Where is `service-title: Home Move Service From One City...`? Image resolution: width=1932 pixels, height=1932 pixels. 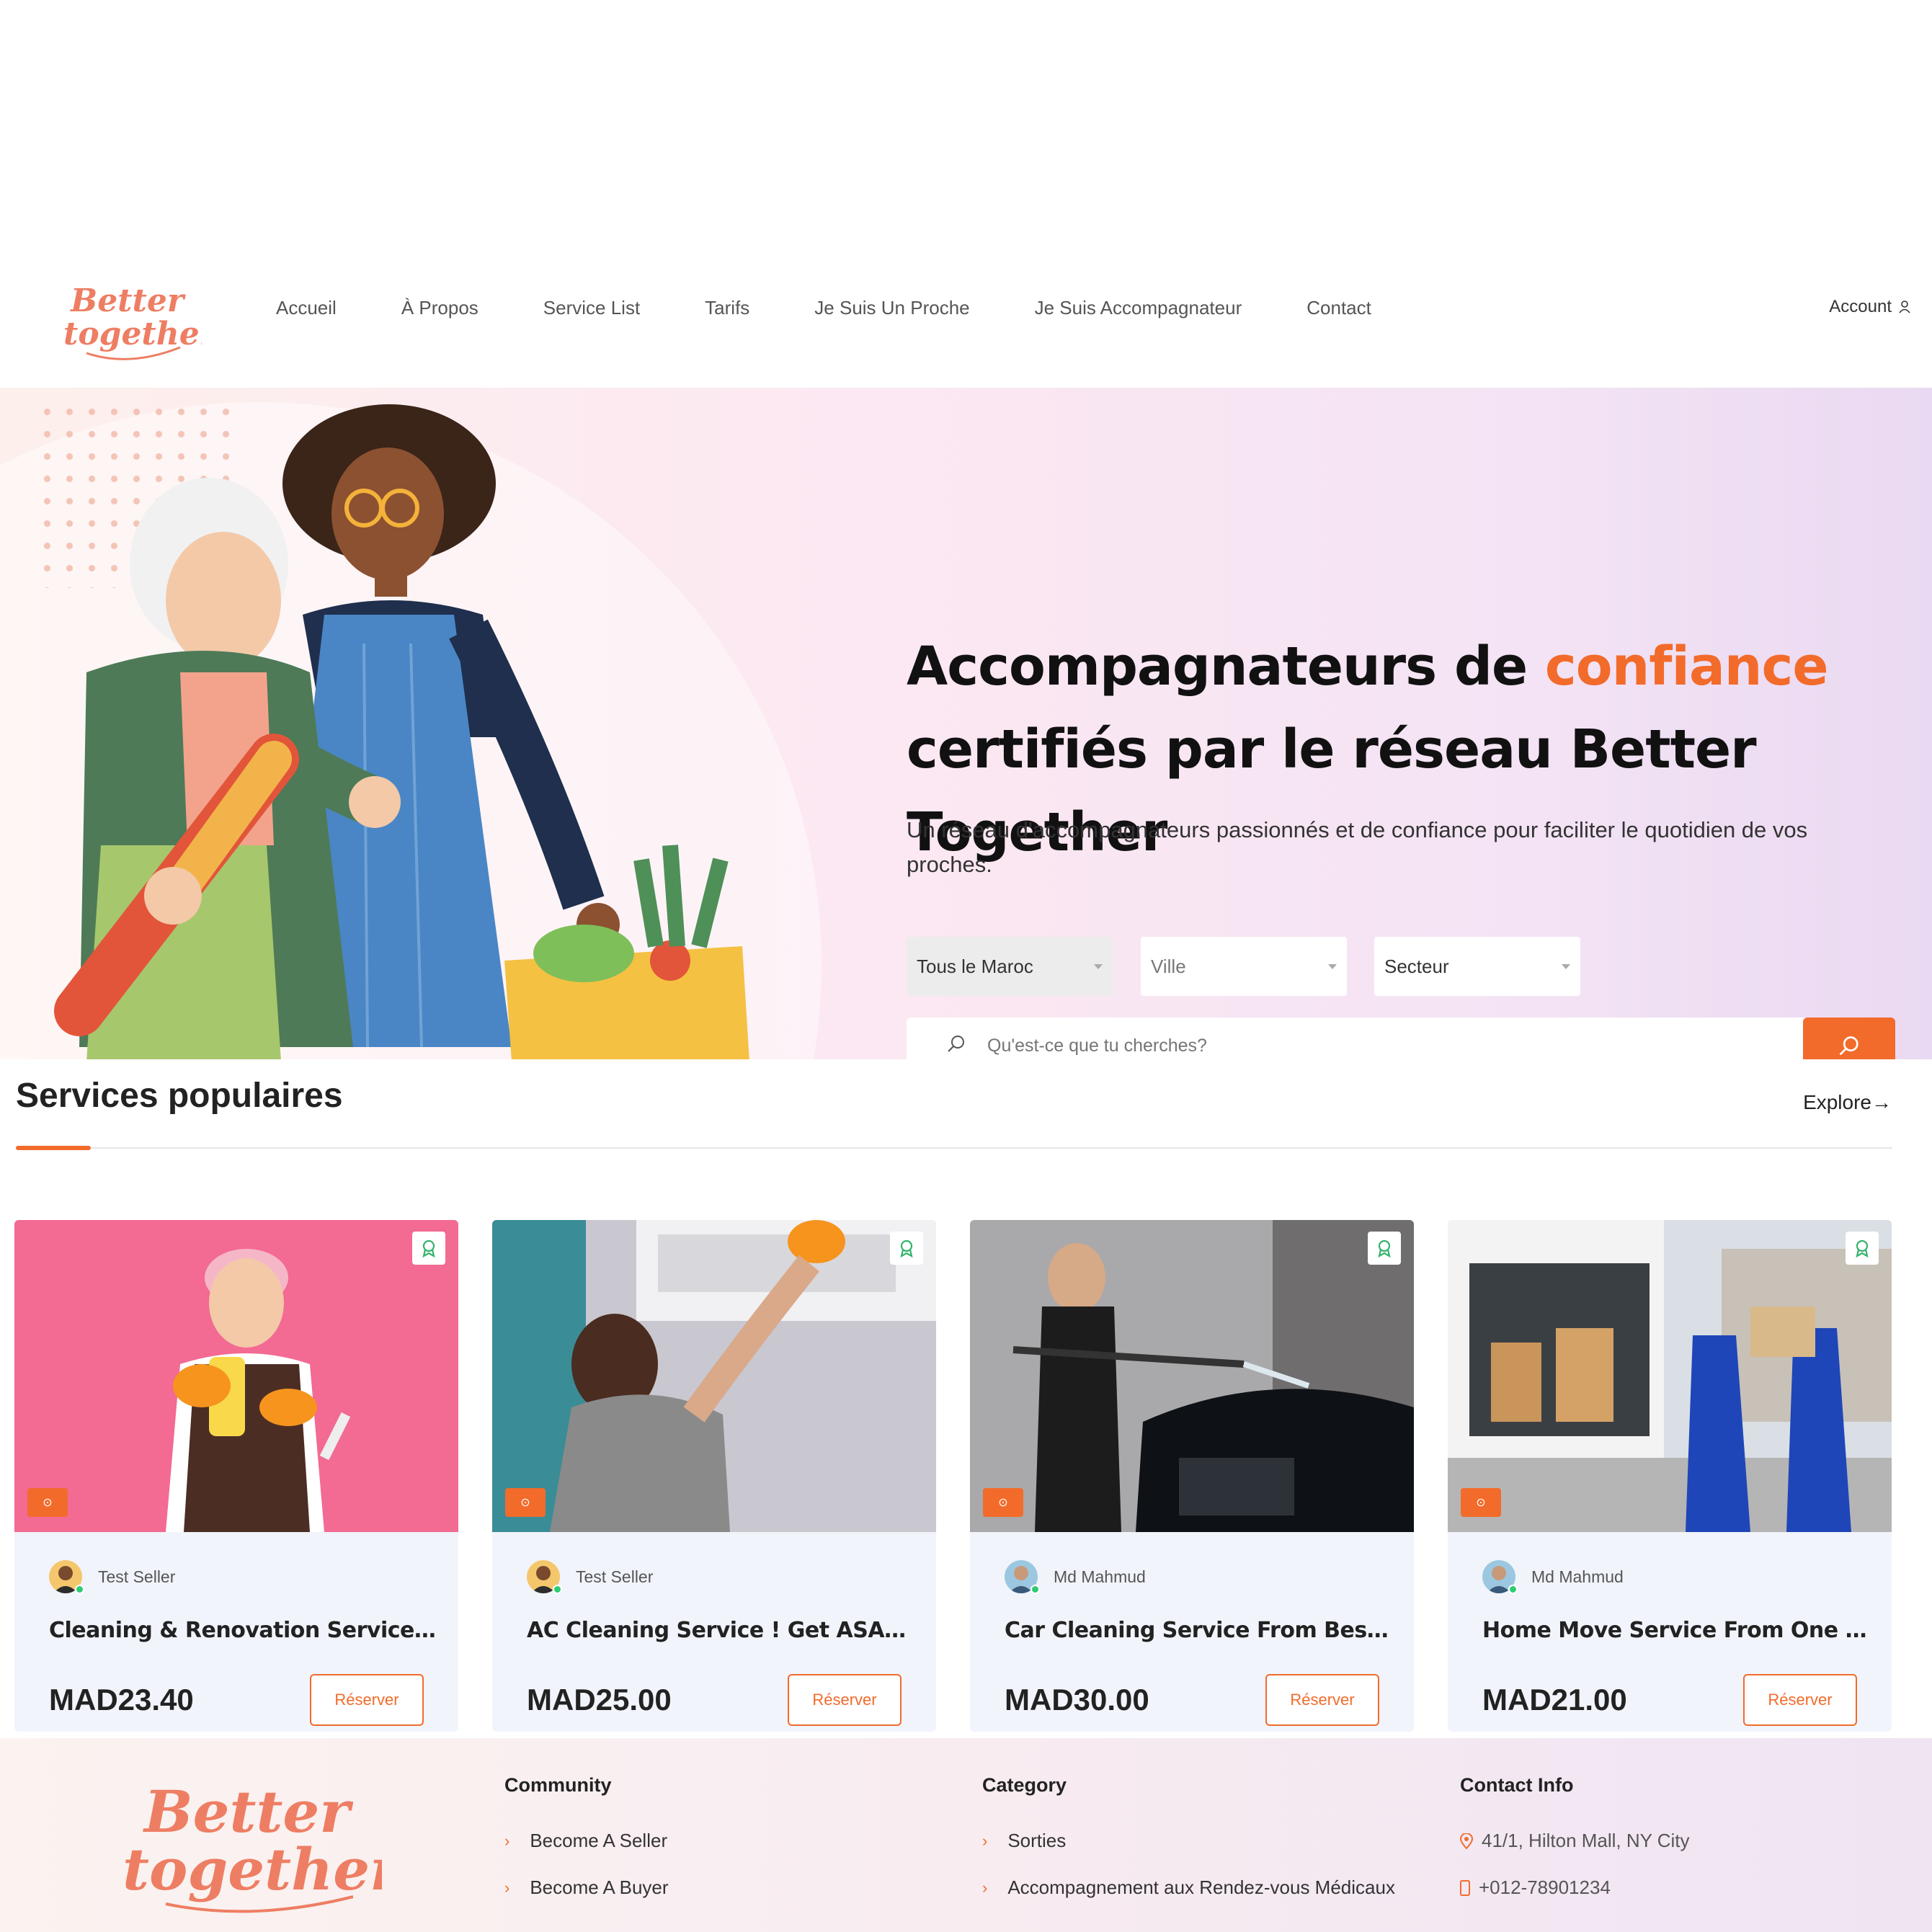 service-title: Home Move Service From One City... is located at coordinates (1677, 1630).